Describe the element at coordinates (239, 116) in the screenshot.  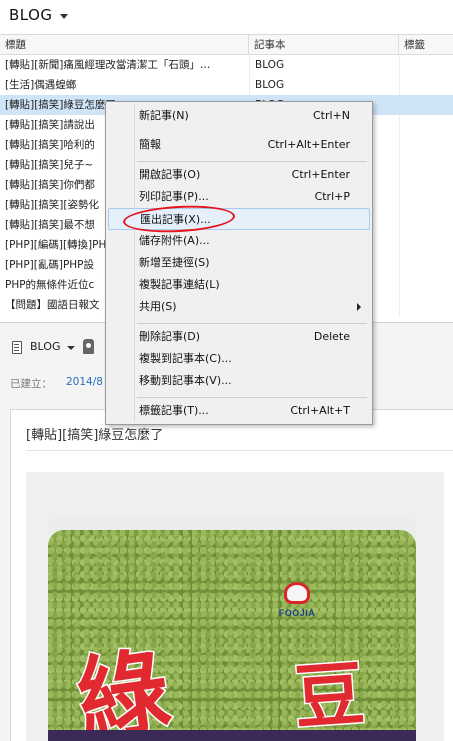
I see `menu-item-new-note: 新記事(N) Ctrl+N` at that location.